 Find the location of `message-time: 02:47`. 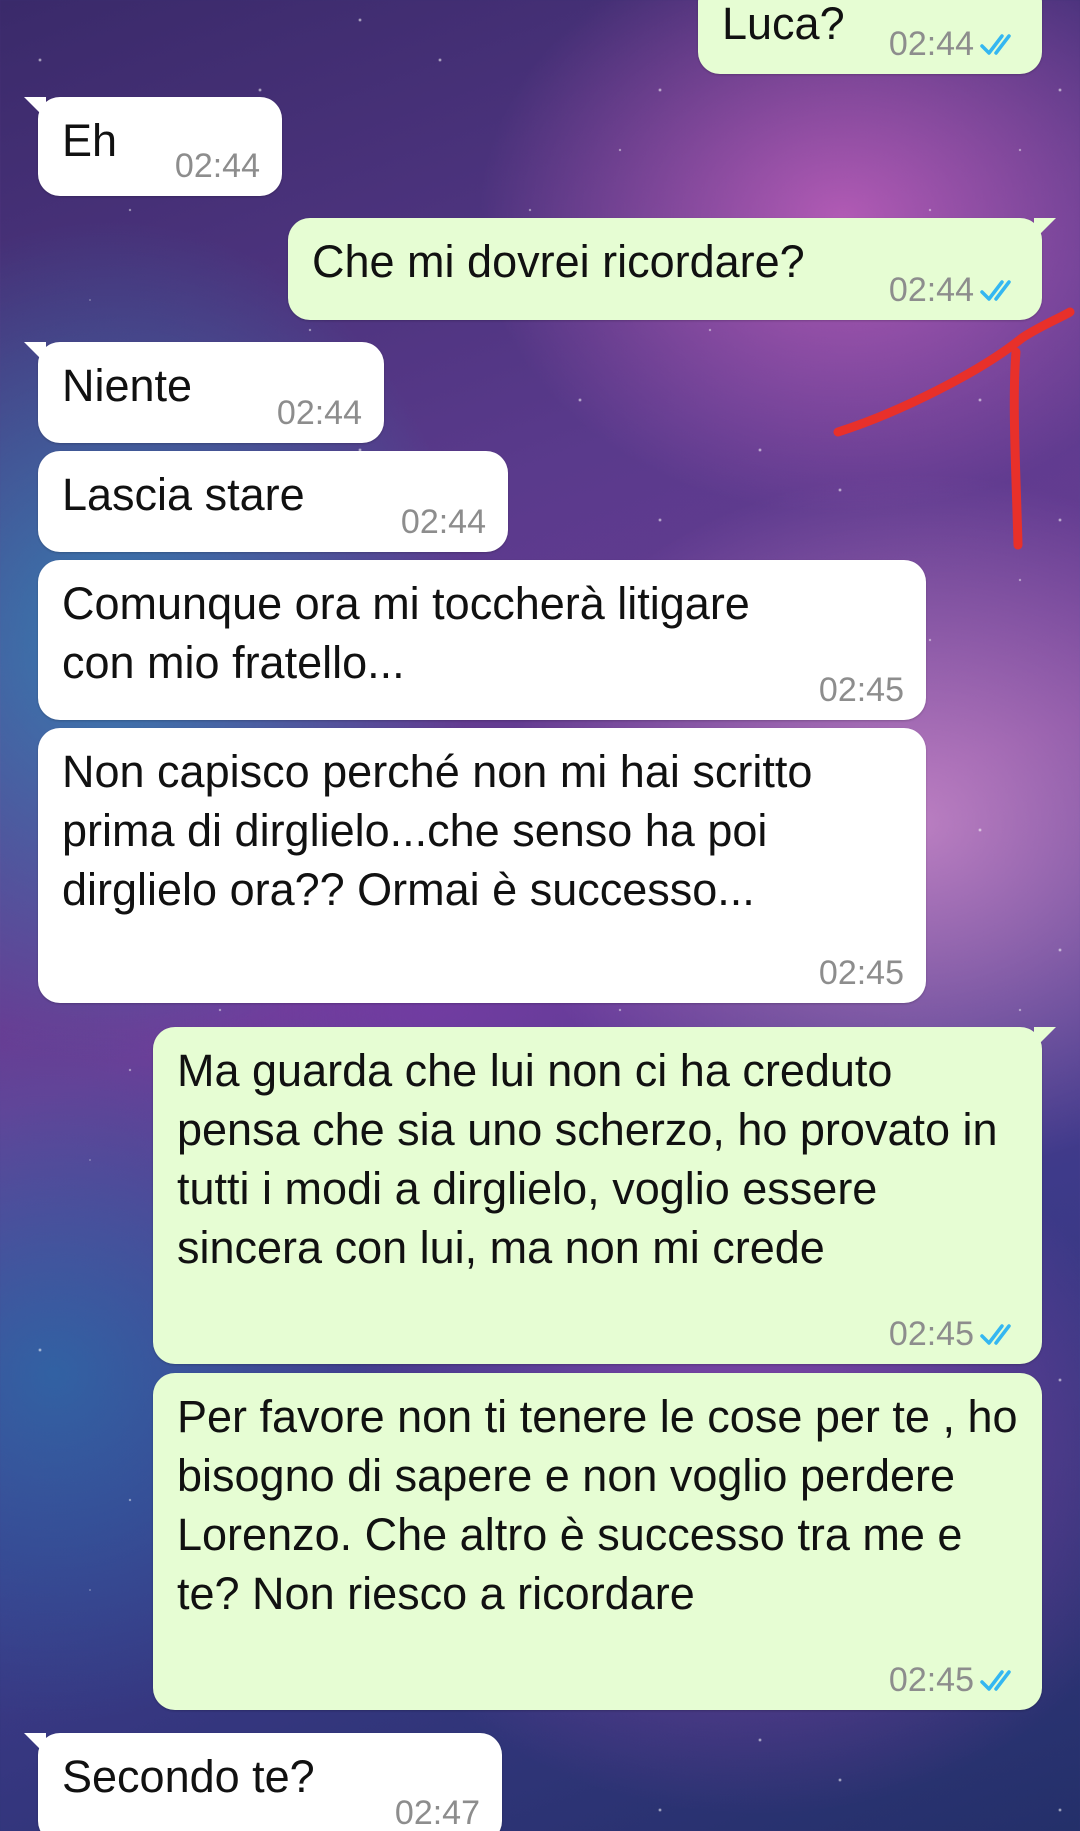

message-time: 02:47 is located at coordinates (437, 1812).